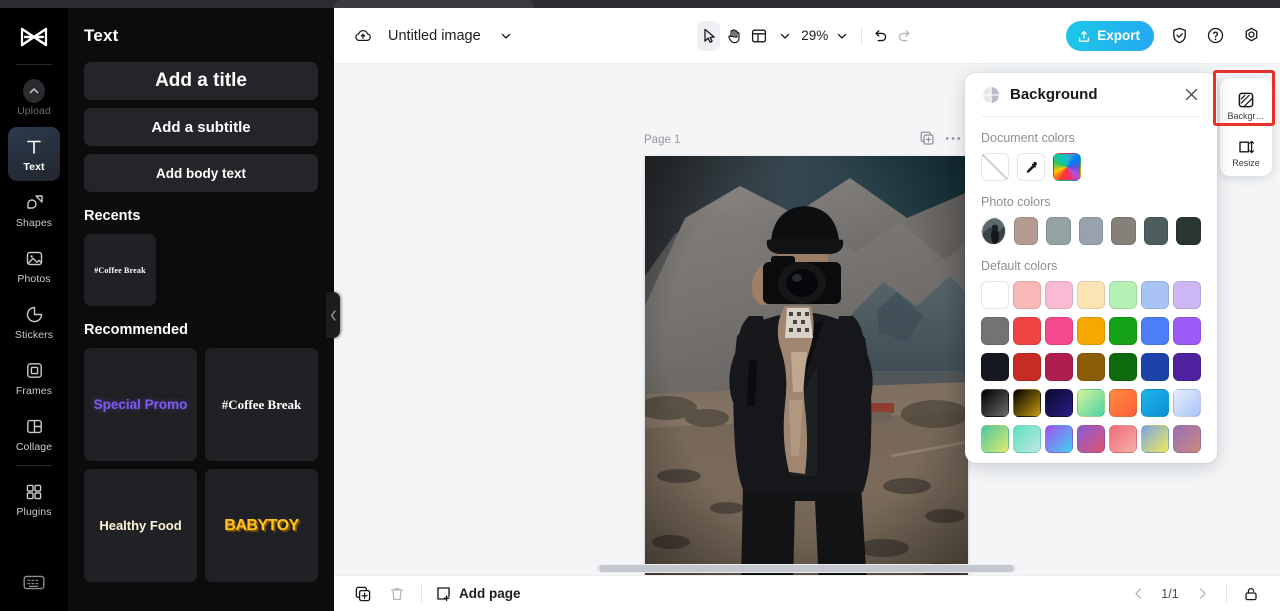  What do you see at coordinates (261, 404) in the screenshot?
I see `recommended-card-coffee-break: #Coffee Break` at bounding box center [261, 404].